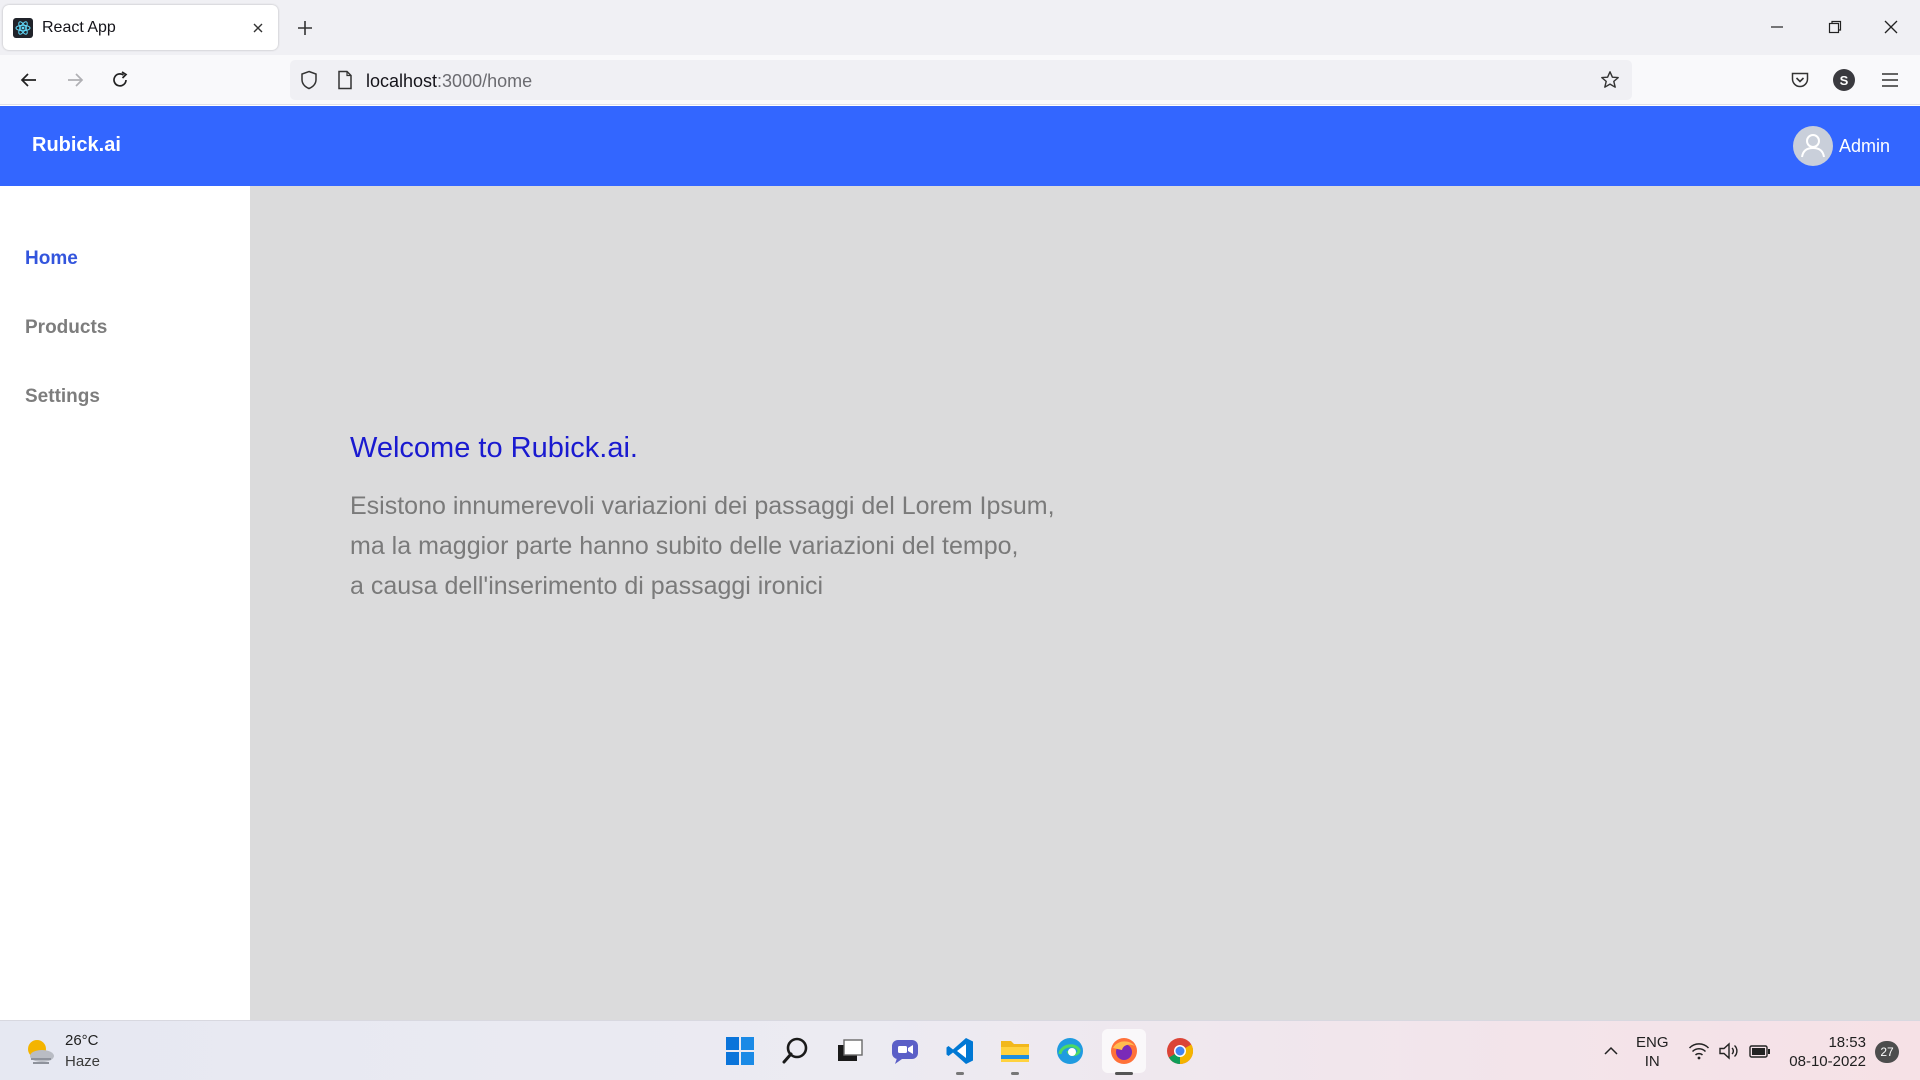  Describe the element at coordinates (75, 80) in the screenshot. I see `forward-icon` at that location.